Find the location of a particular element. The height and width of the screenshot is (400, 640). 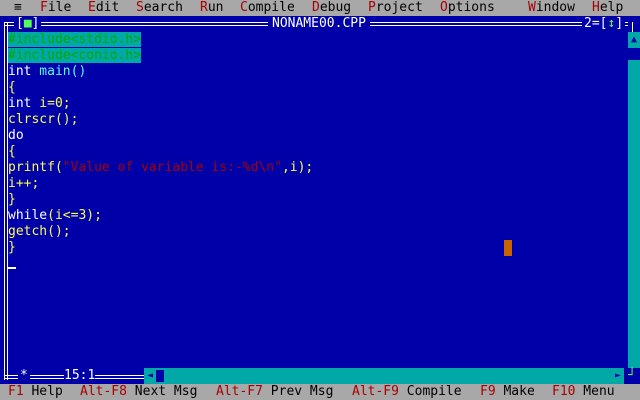

menu-options-hotkey: O is located at coordinates (444, 7).